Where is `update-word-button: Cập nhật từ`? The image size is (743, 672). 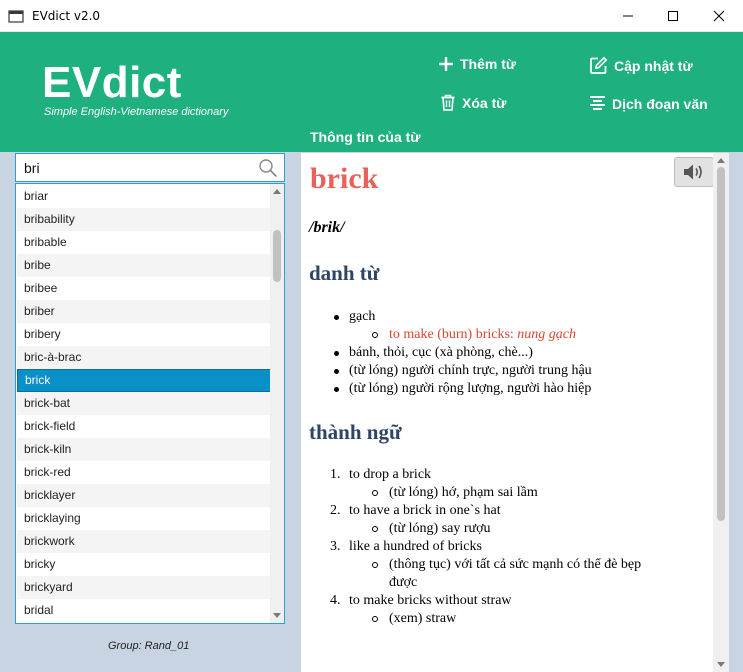 update-word-button: Cập nhật từ is located at coordinates (641, 65).